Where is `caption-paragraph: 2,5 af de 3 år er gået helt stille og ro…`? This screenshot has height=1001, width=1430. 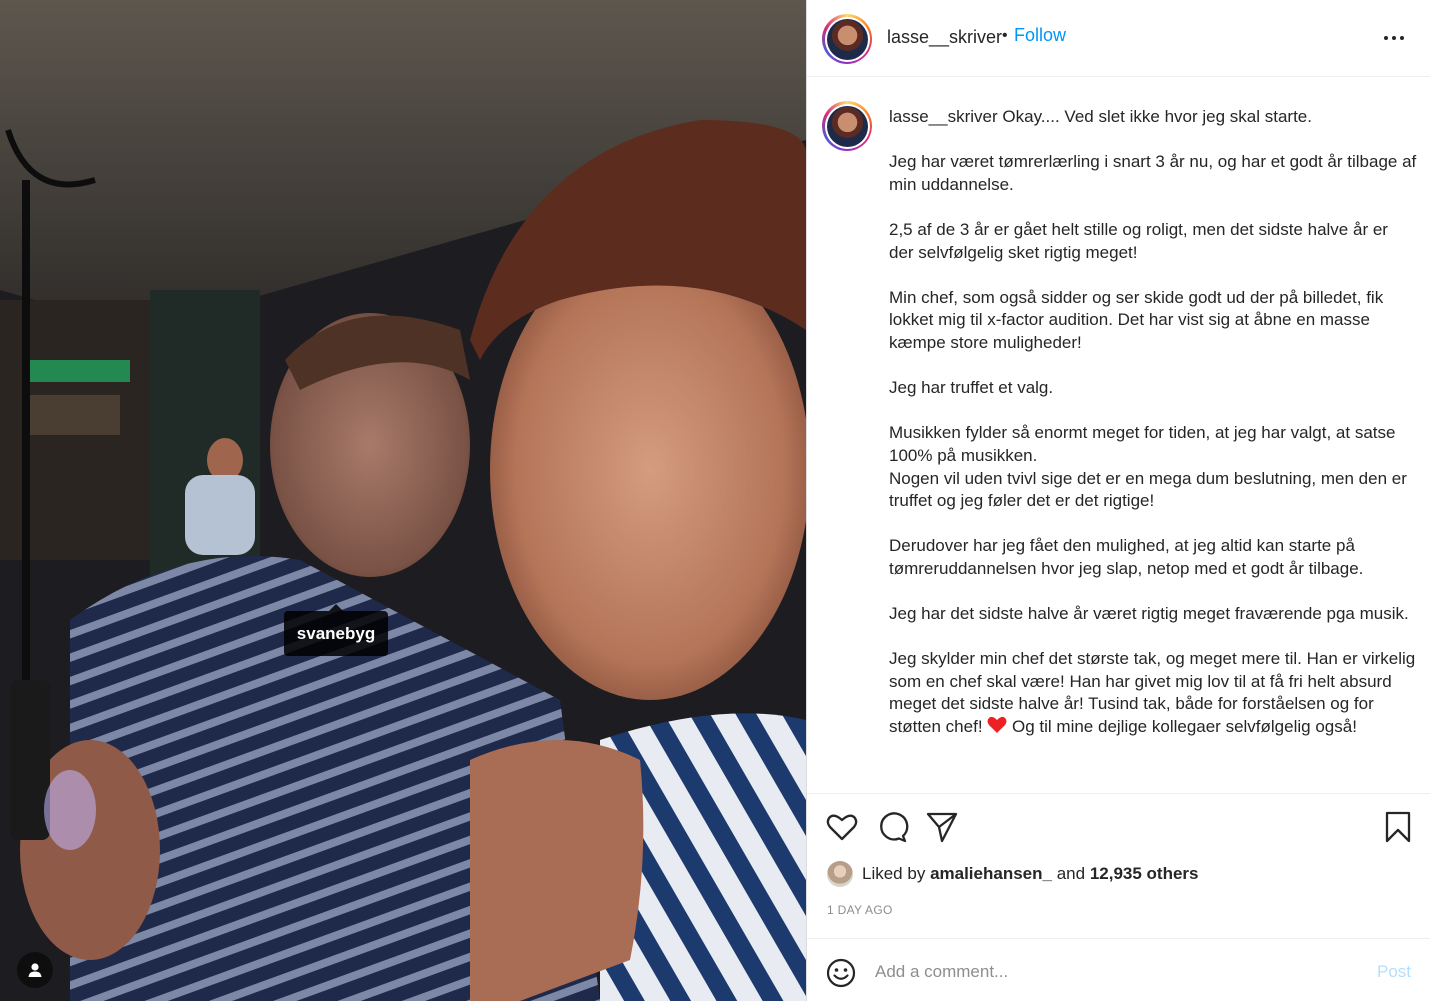
caption-paragraph: 2,5 af de 3 år er gået helt stille og ro… is located at coordinates (1138, 240).